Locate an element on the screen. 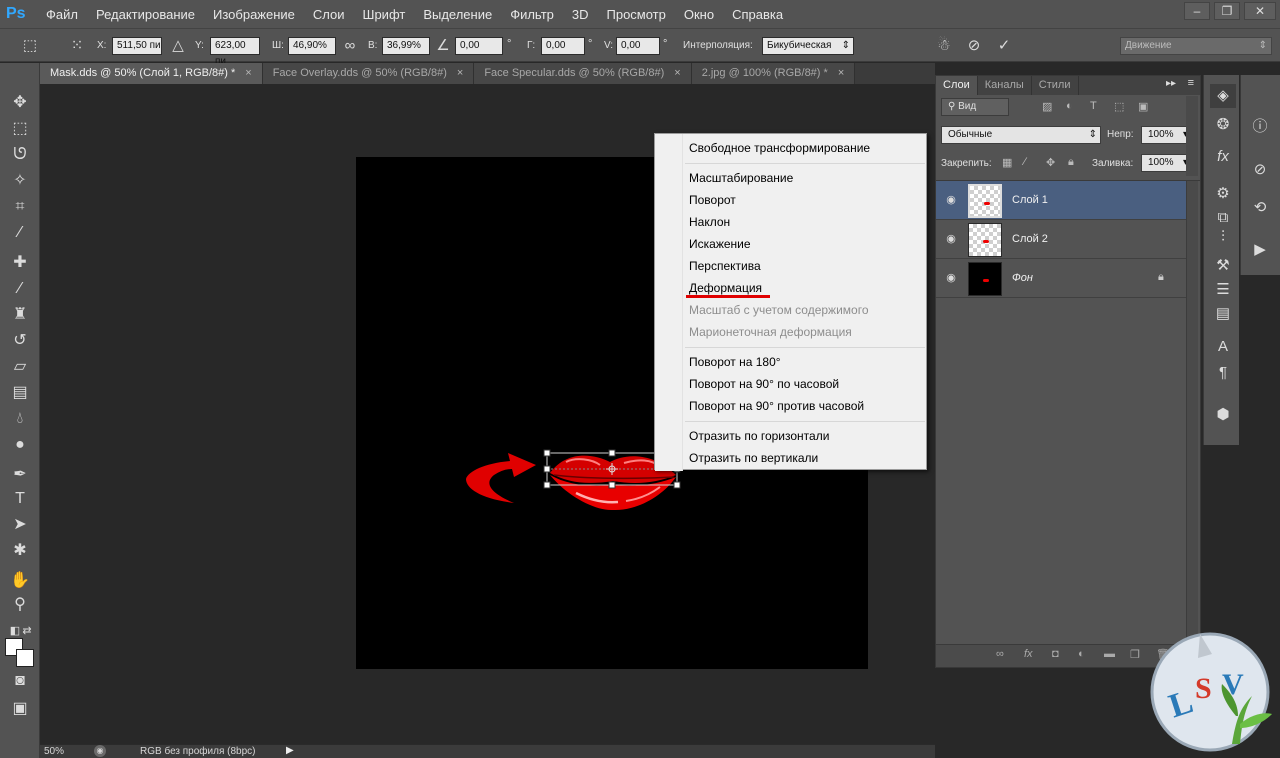 The width and height of the screenshot is (1280, 758). brushes-panel-icon: ⚒ is located at coordinates (1223, 266).